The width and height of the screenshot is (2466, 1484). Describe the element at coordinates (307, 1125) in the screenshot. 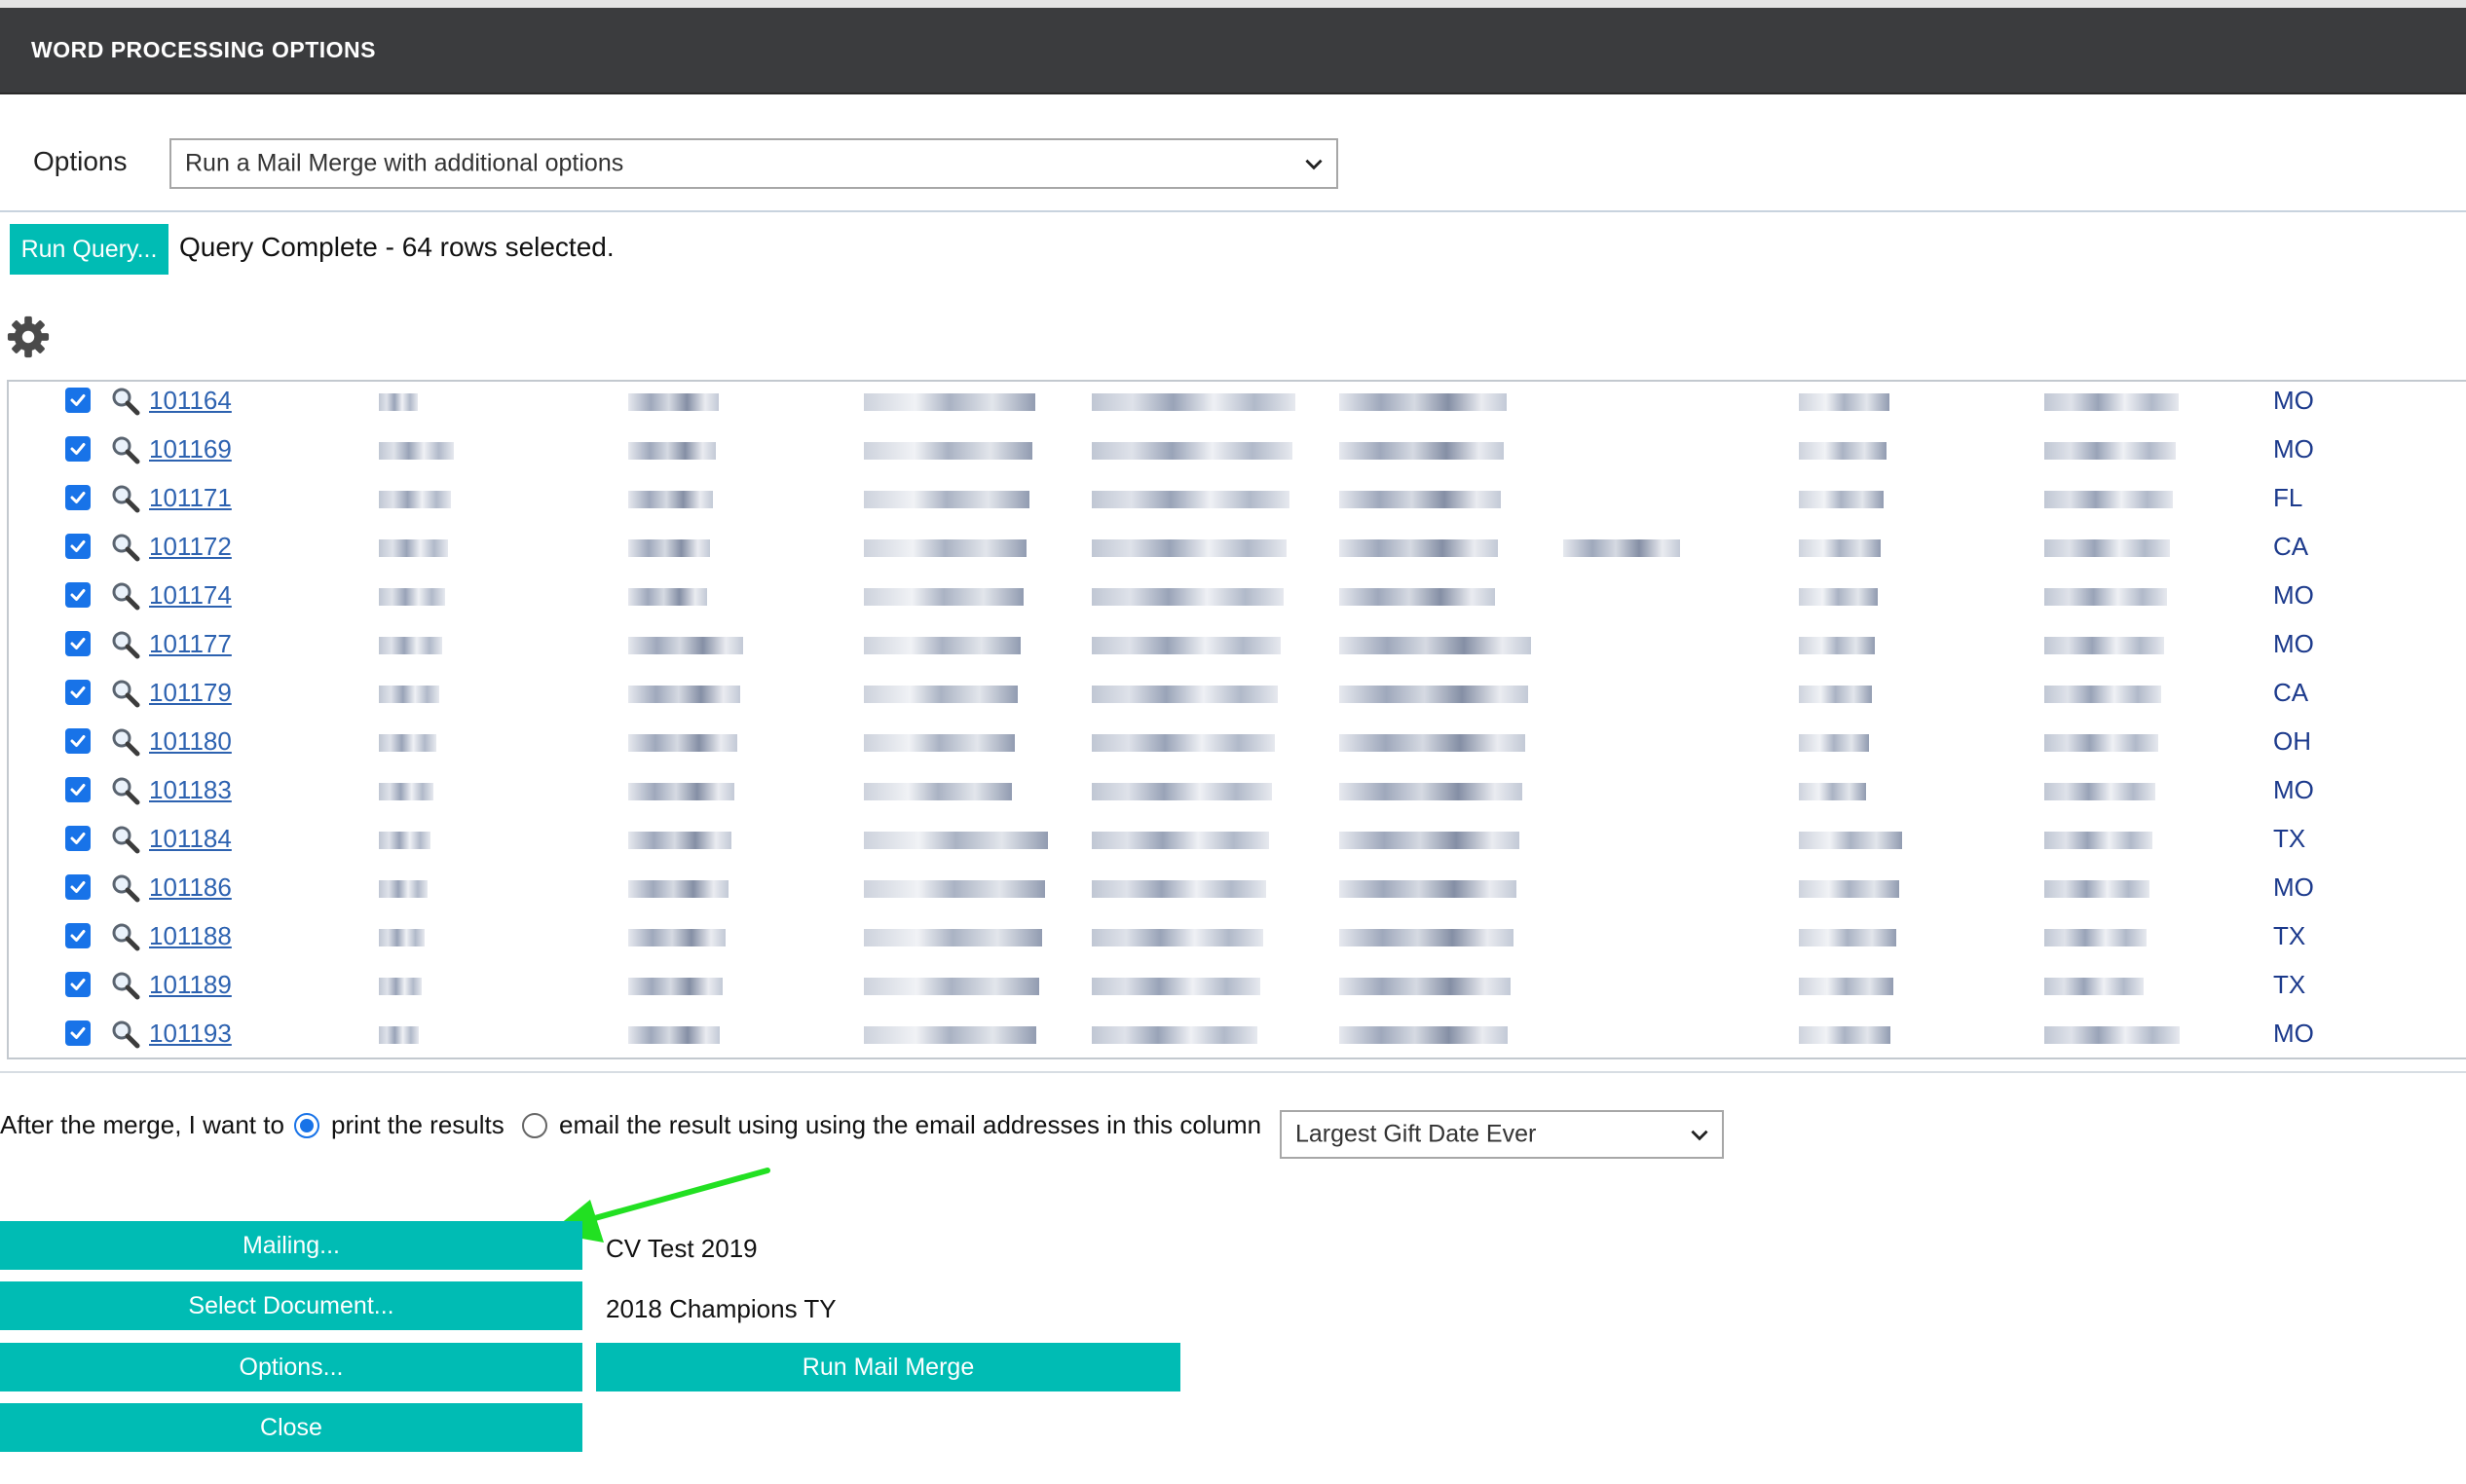

I see `print-results-radio` at that location.